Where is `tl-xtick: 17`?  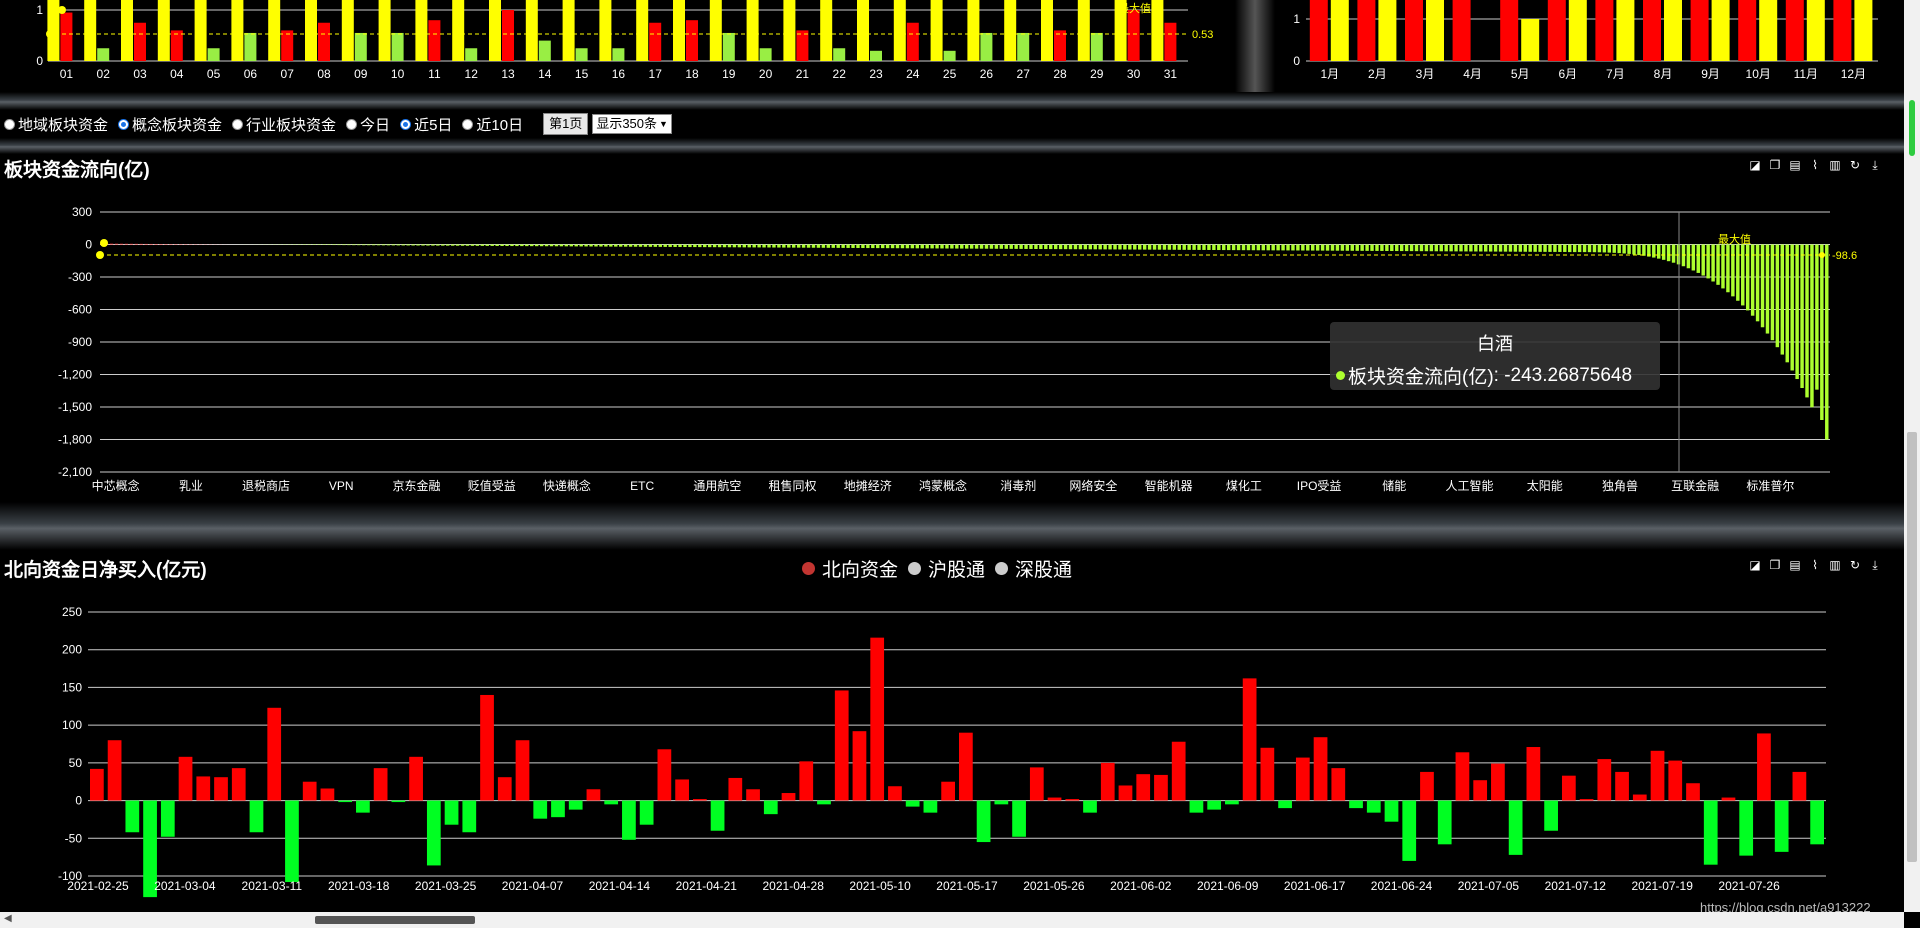
tl-xtick: 17 is located at coordinates (656, 74).